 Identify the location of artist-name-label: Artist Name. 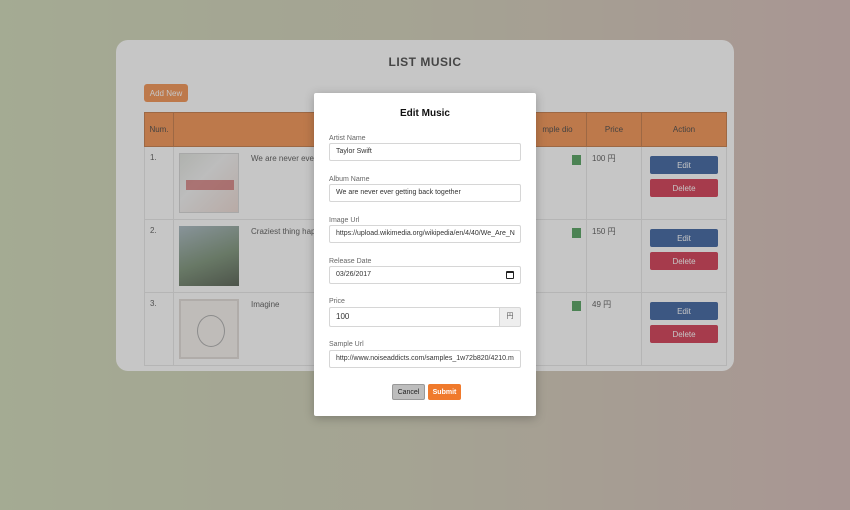
(347, 138).